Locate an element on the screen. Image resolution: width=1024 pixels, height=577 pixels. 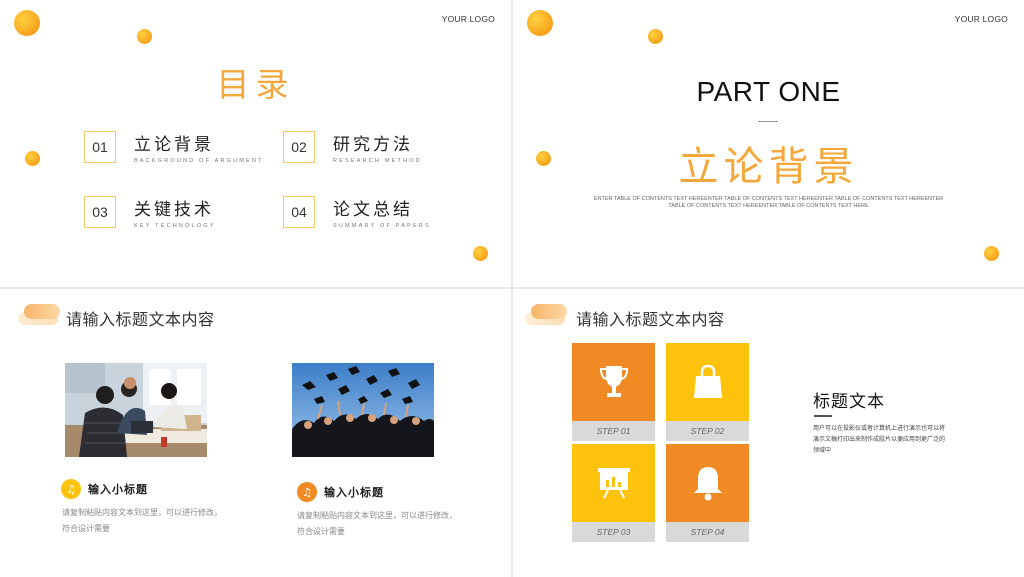
toc-label: 研究方法 is located at coordinates (373, 145).